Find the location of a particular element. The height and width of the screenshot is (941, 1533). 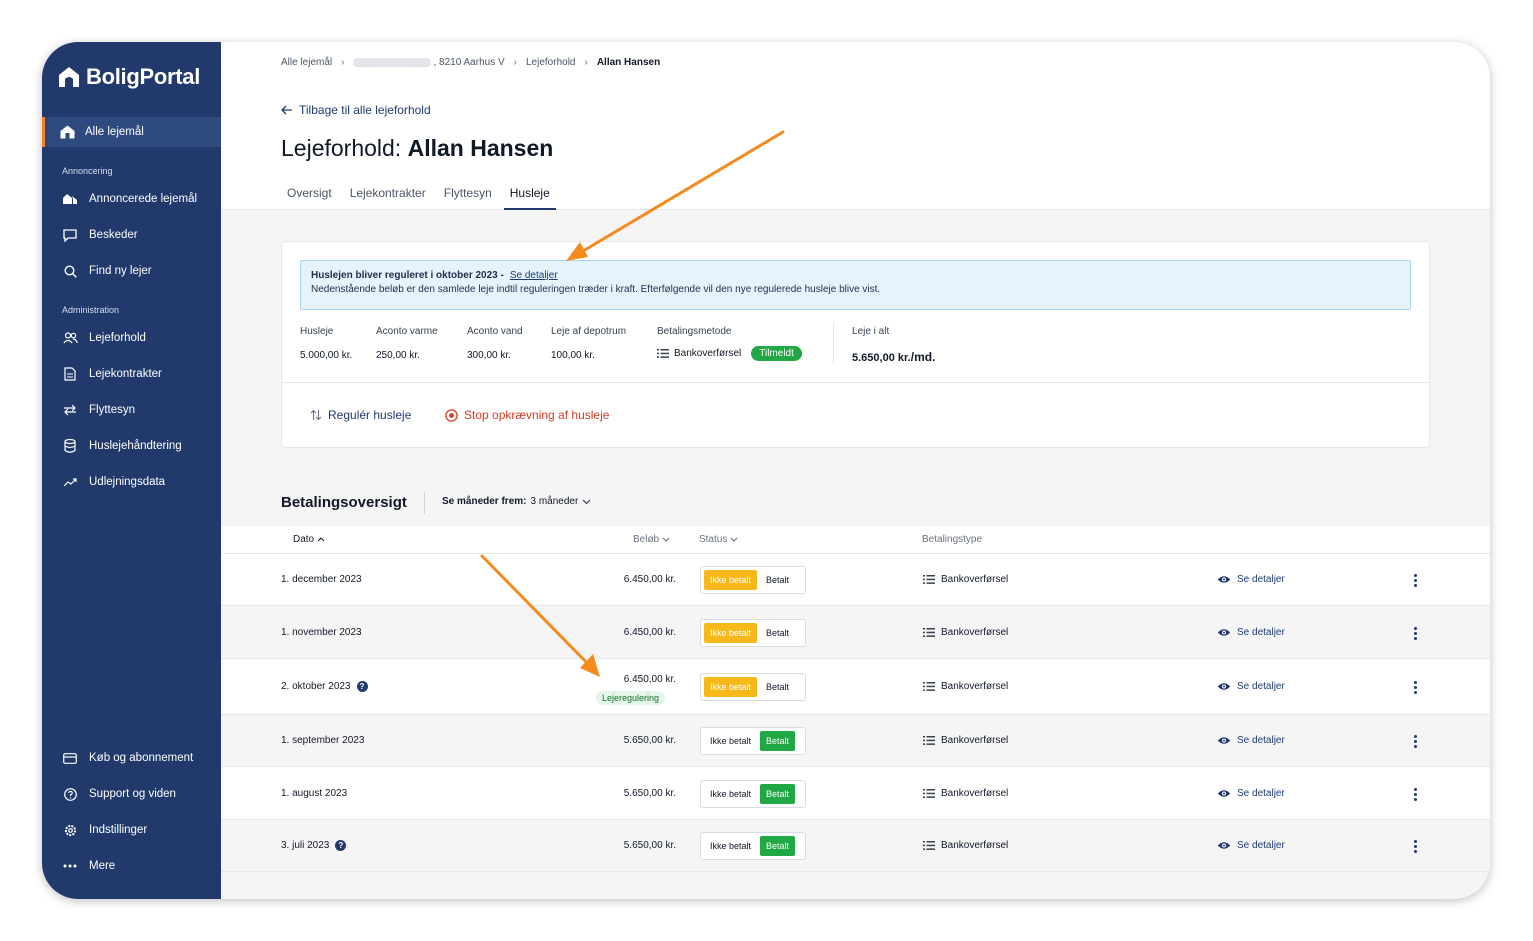

sidebar-item-find-ny-lejer: Find ny lejer is located at coordinates (131, 271).